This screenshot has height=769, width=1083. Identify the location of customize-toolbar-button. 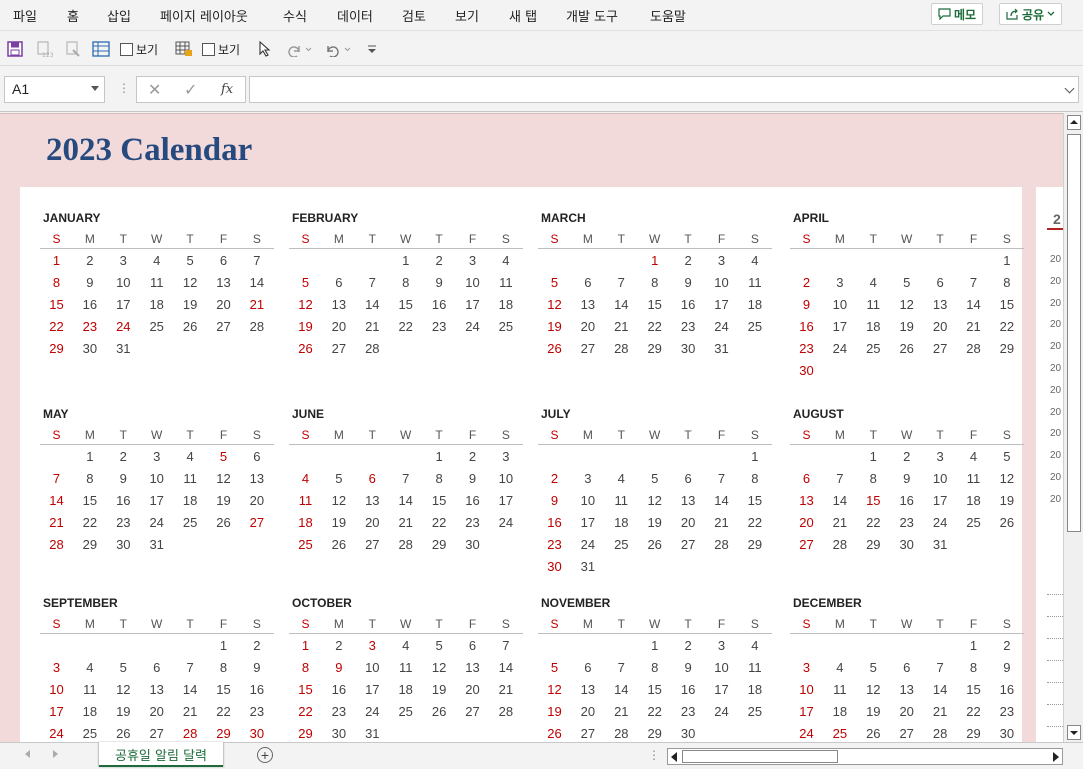
(372, 49).